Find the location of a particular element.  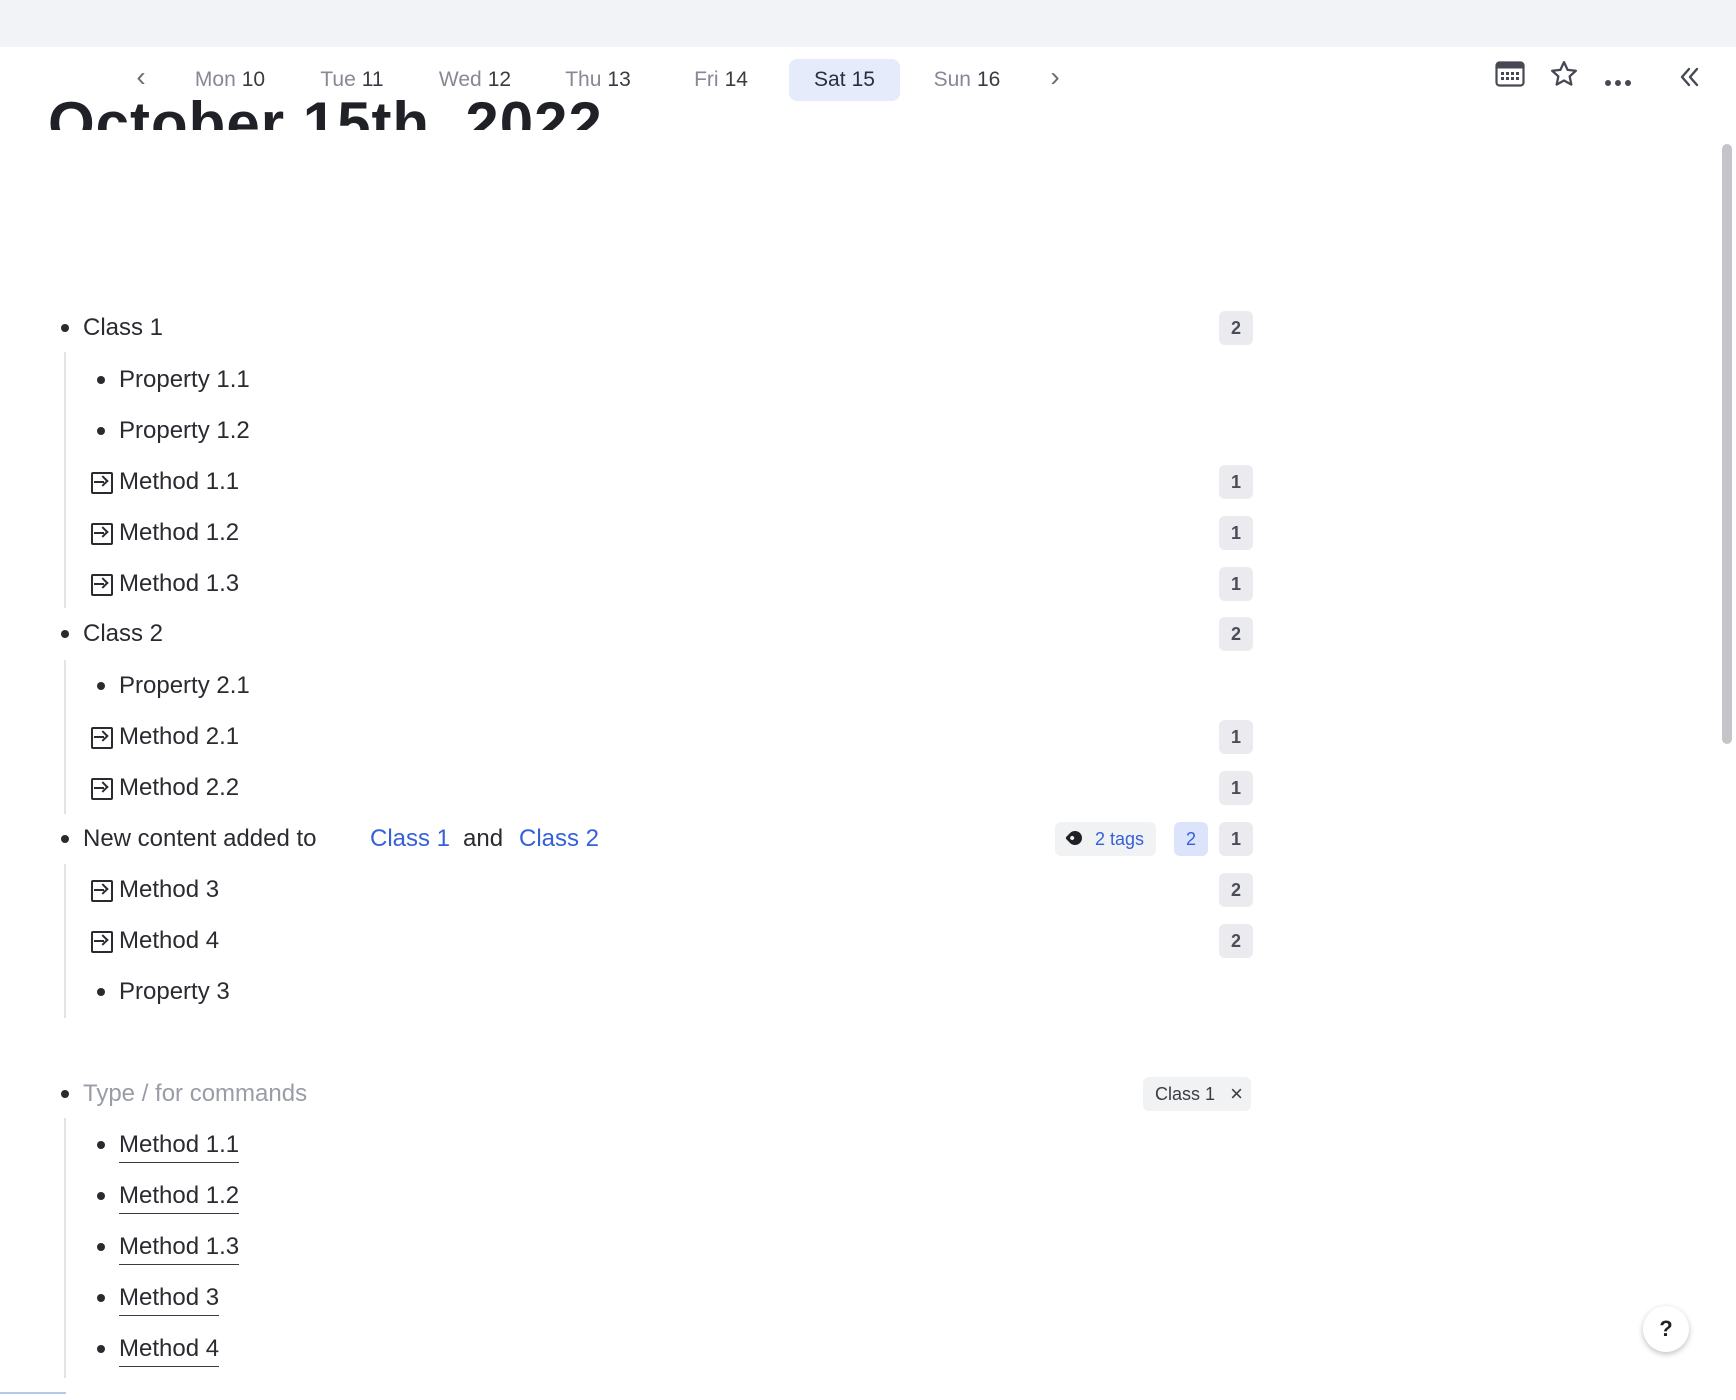

query-result-item: Method 1.1 is located at coordinates (630, 1145).